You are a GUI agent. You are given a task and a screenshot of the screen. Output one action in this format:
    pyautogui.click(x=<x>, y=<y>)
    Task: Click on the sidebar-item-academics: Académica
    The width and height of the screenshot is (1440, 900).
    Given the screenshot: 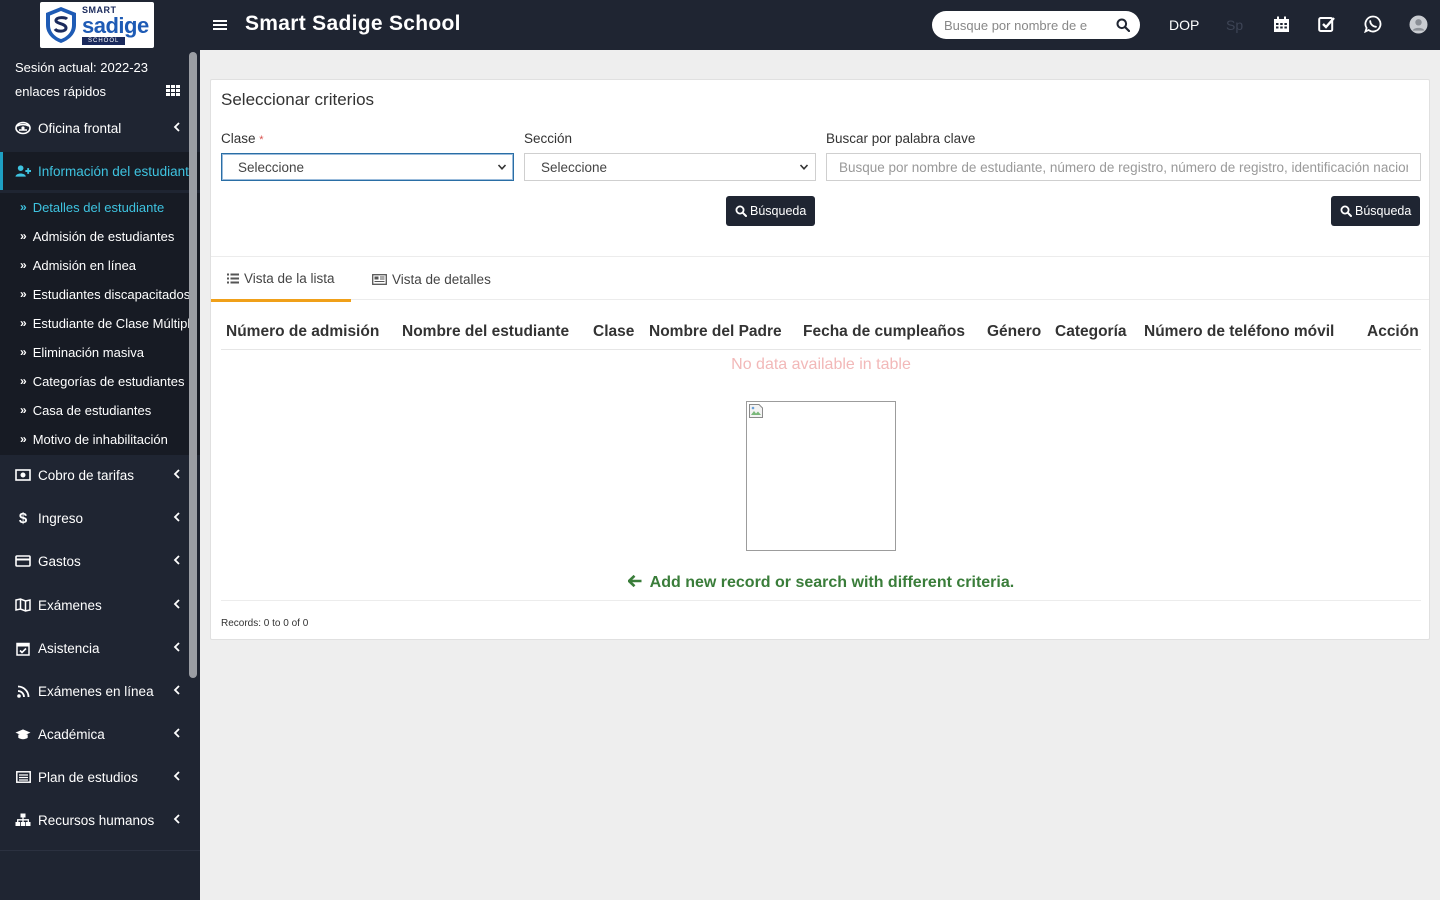 What is the action you would take?
    pyautogui.click(x=94, y=734)
    